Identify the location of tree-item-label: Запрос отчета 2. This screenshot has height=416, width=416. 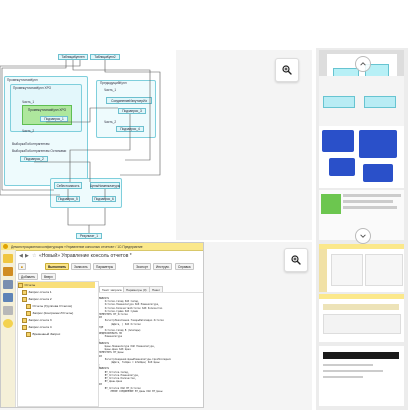
(40, 299).